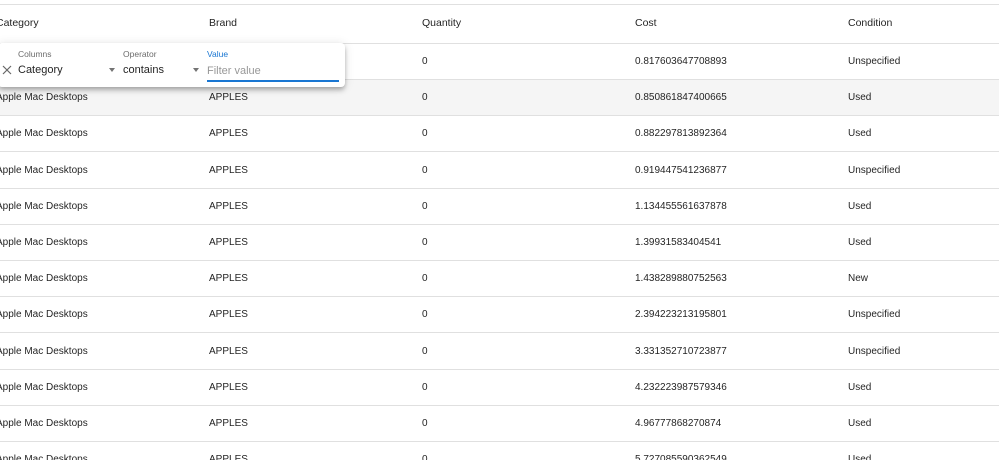 This screenshot has height=460, width=999. Describe the element at coordinates (68, 66) in the screenshot. I see `filter-columns-select: Columns Category` at that location.